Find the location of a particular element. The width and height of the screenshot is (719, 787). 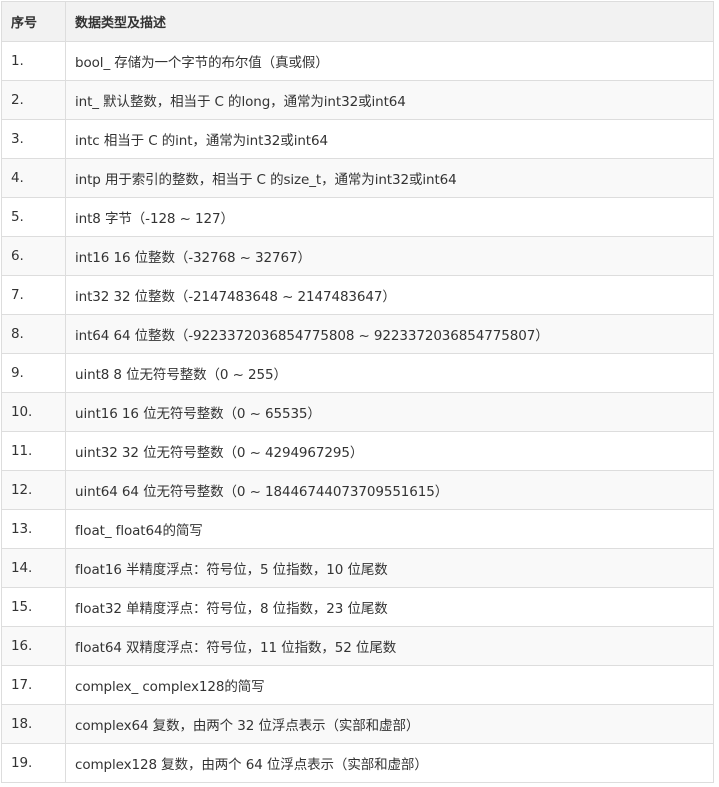

row-description: bool_ 存储为一个字节的布尔值（真或假） is located at coordinates (389, 61).